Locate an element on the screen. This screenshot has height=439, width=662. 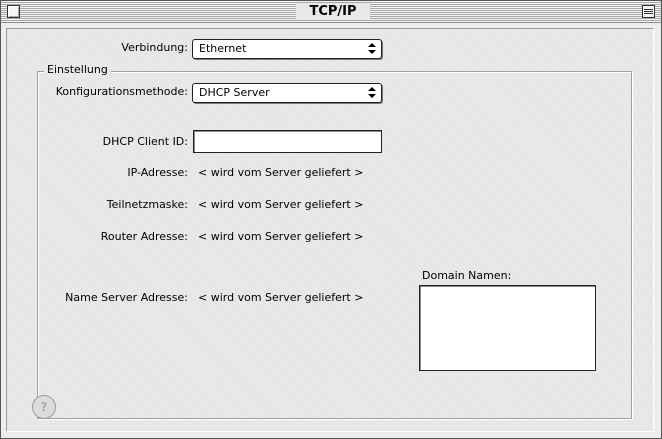
connection-popup-value: Ethernet is located at coordinates (223, 48).